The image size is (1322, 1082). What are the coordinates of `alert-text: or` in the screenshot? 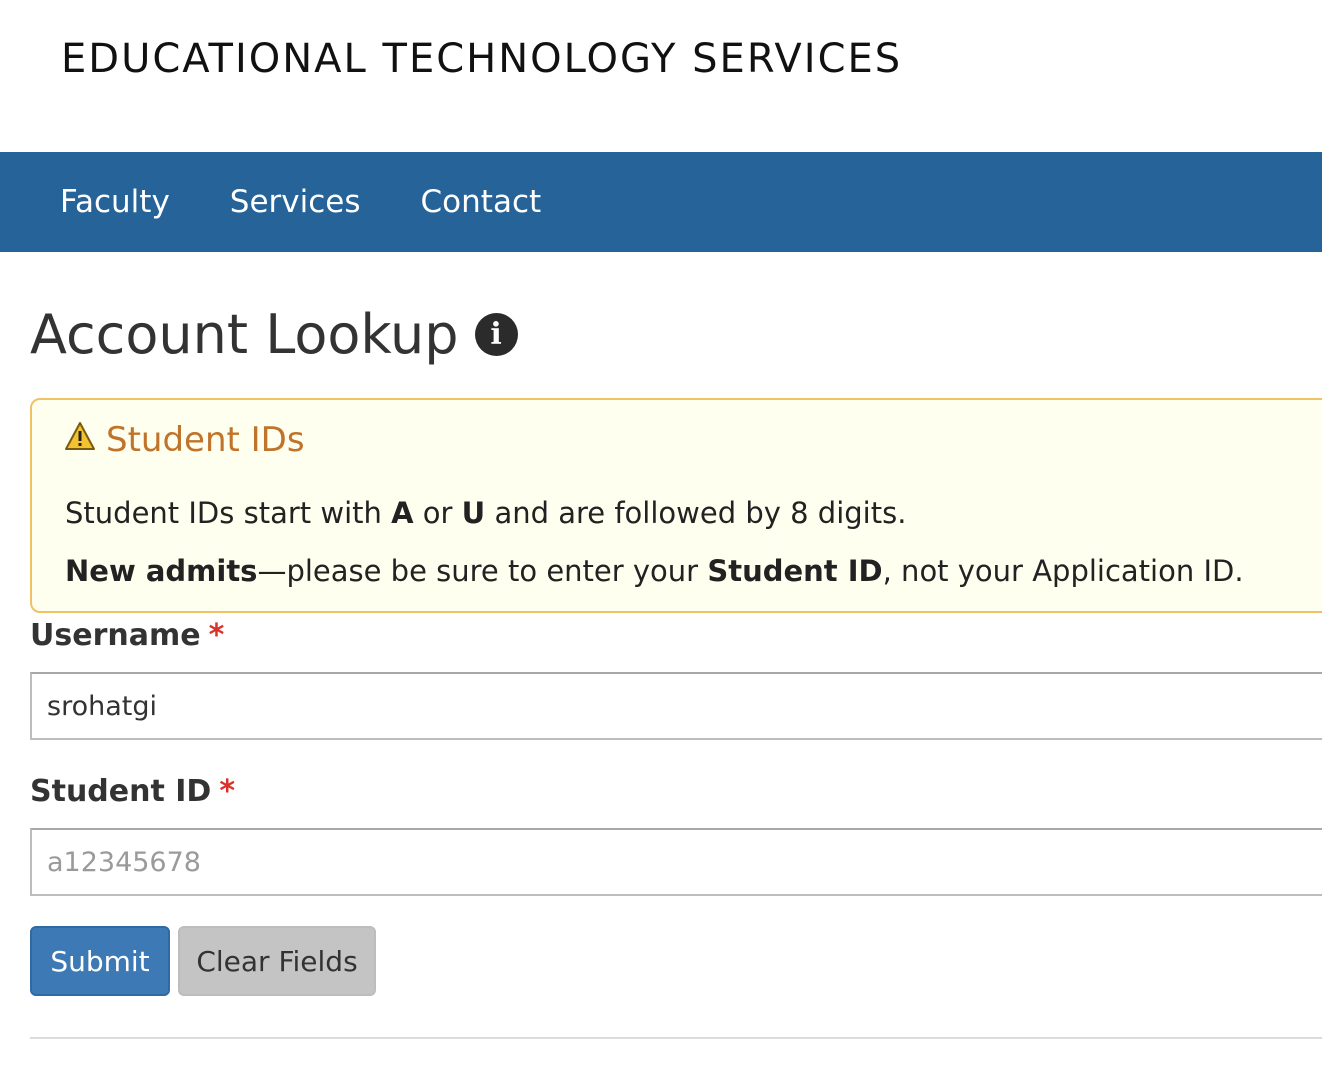 It's located at (437, 513).